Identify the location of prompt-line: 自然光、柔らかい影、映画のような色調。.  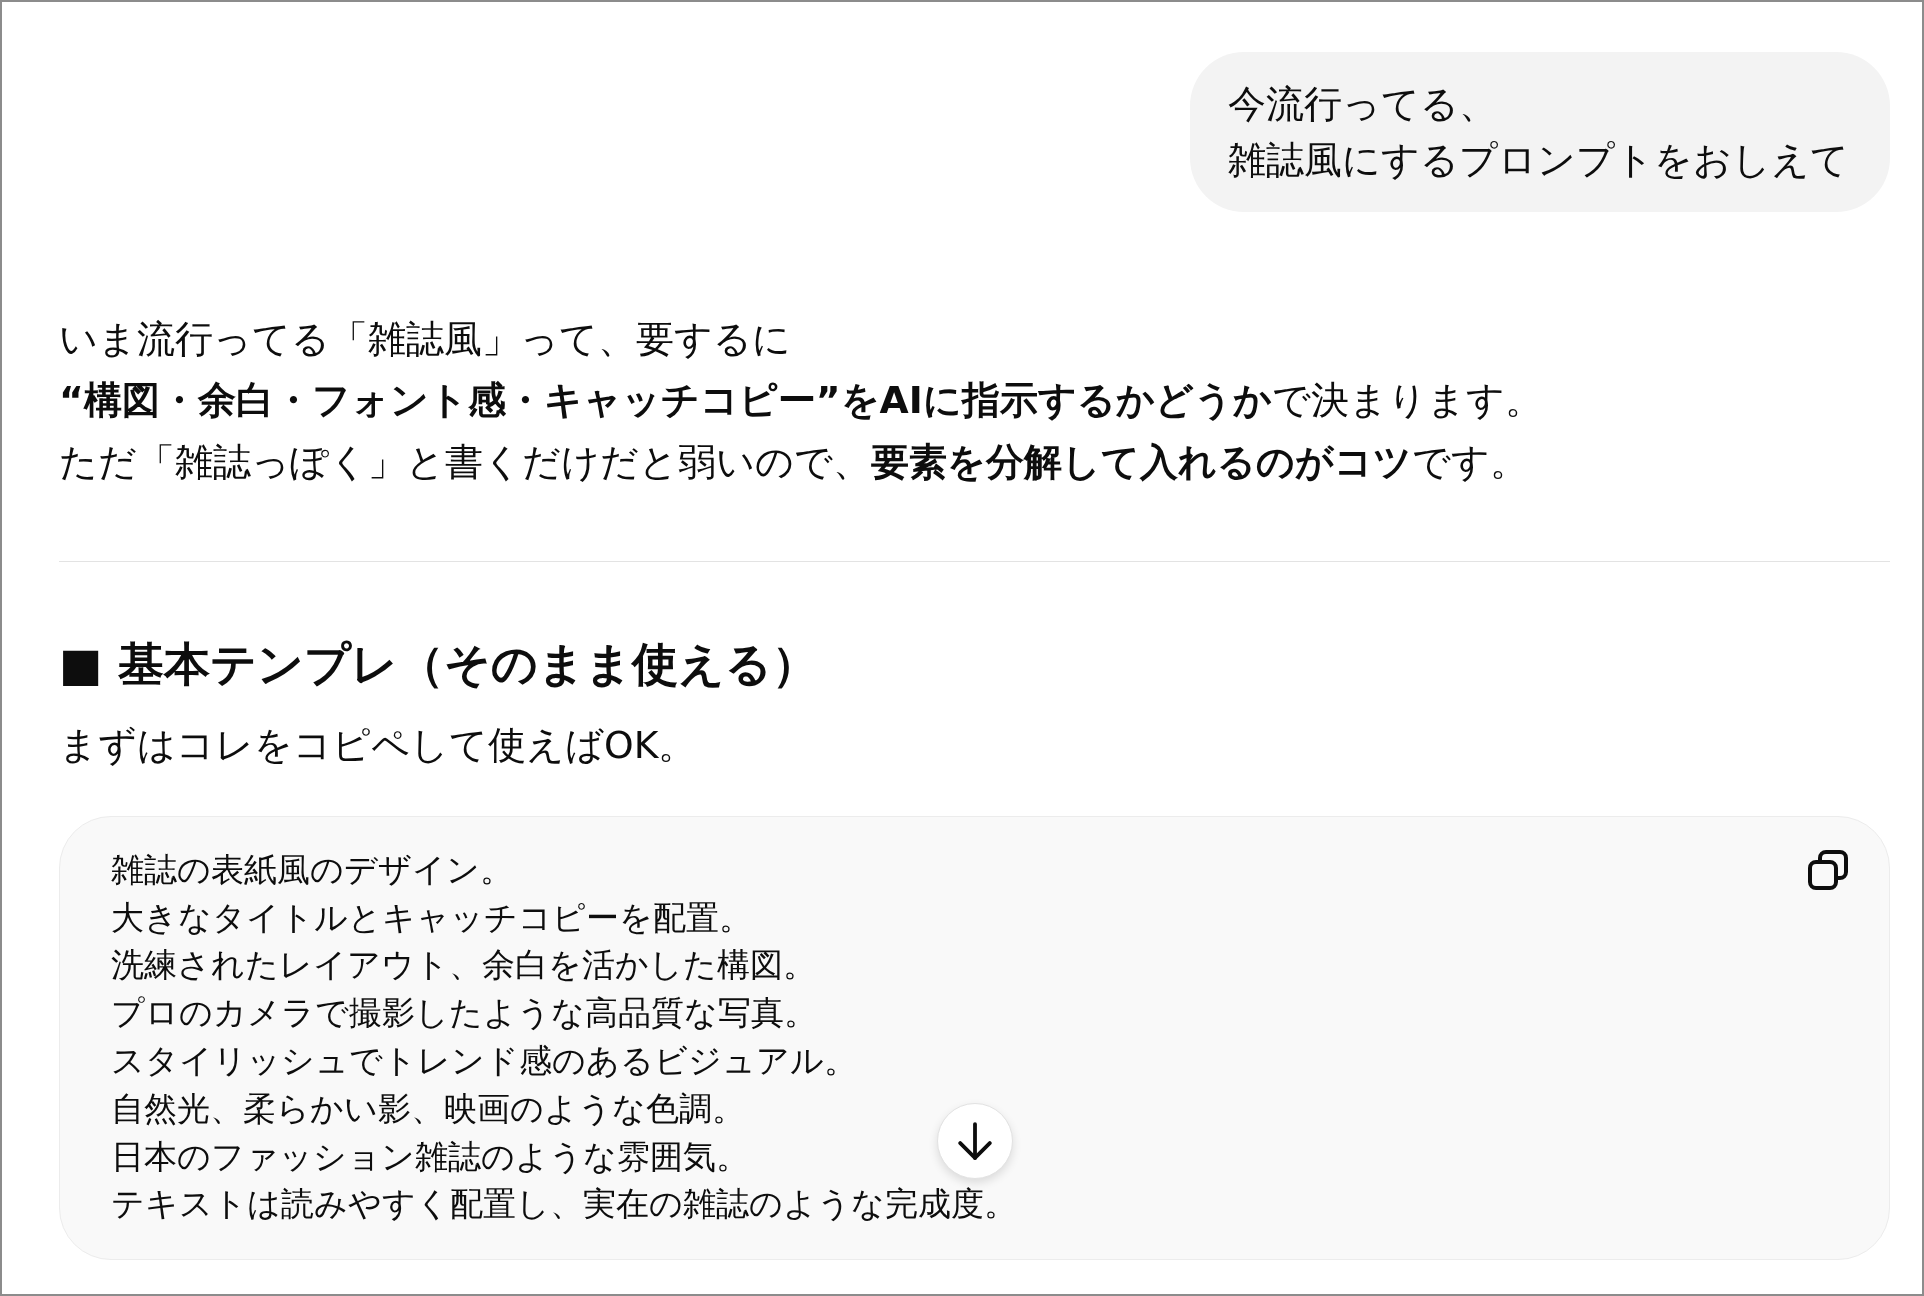
(428, 1109).